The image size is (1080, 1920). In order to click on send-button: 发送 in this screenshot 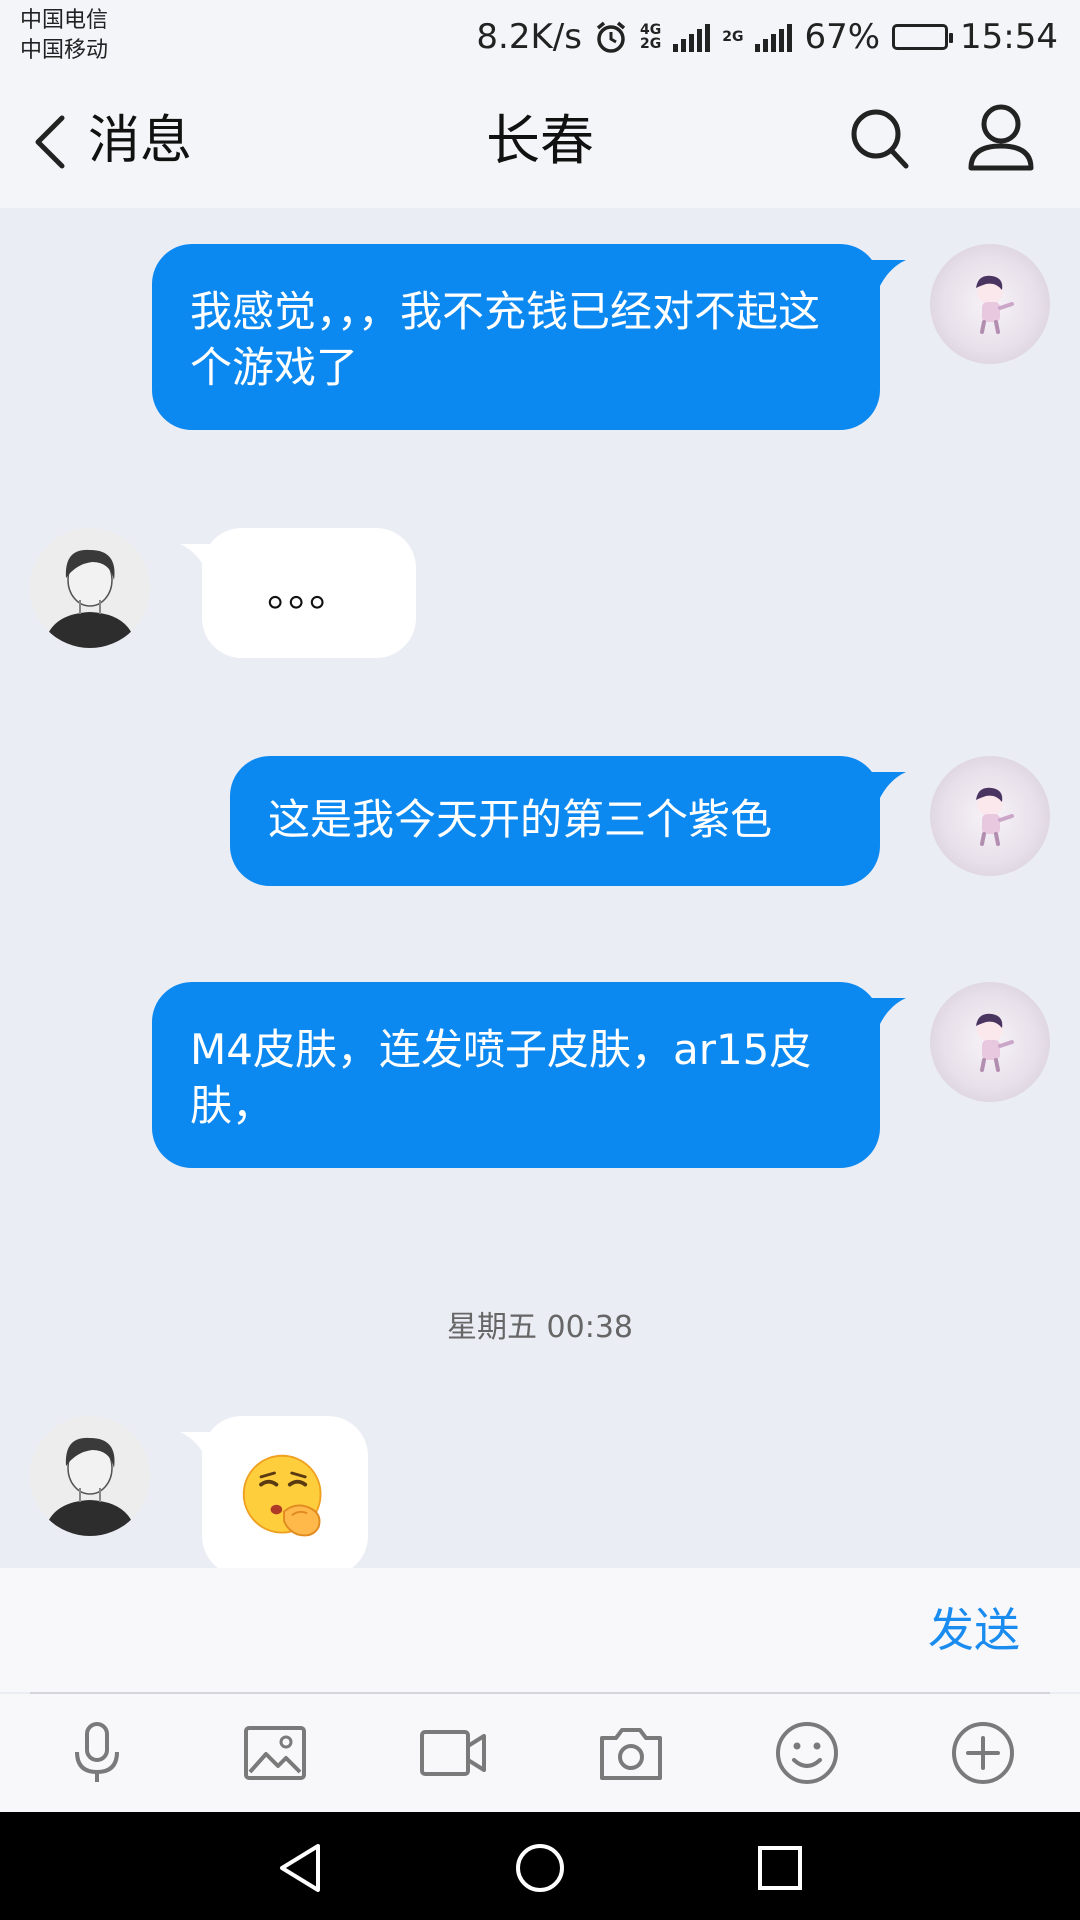, I will do `click(974, 1630)`.